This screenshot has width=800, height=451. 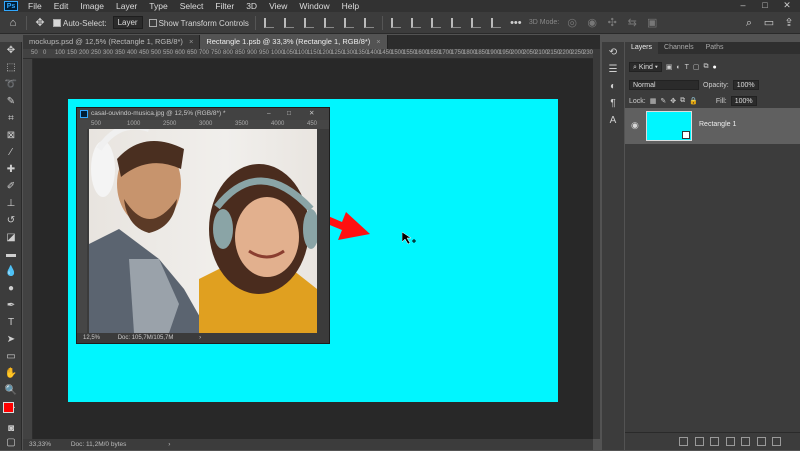 I want to click on pen-tool-icon: ✒, so click(x=11, y=305).